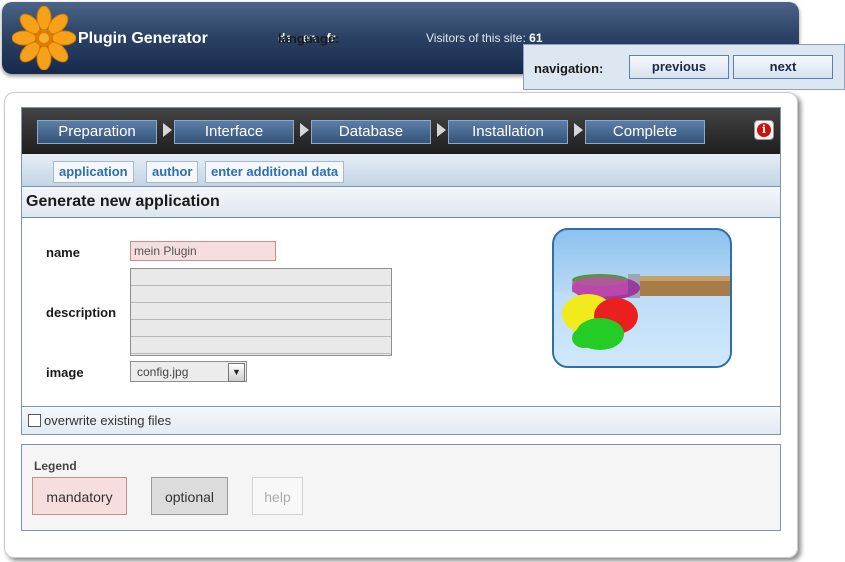 This screenshot has width=845, height=562. Describe the element at coordinates (508, 132) in the screenshot. I see `step-installation: Installation` at that location.